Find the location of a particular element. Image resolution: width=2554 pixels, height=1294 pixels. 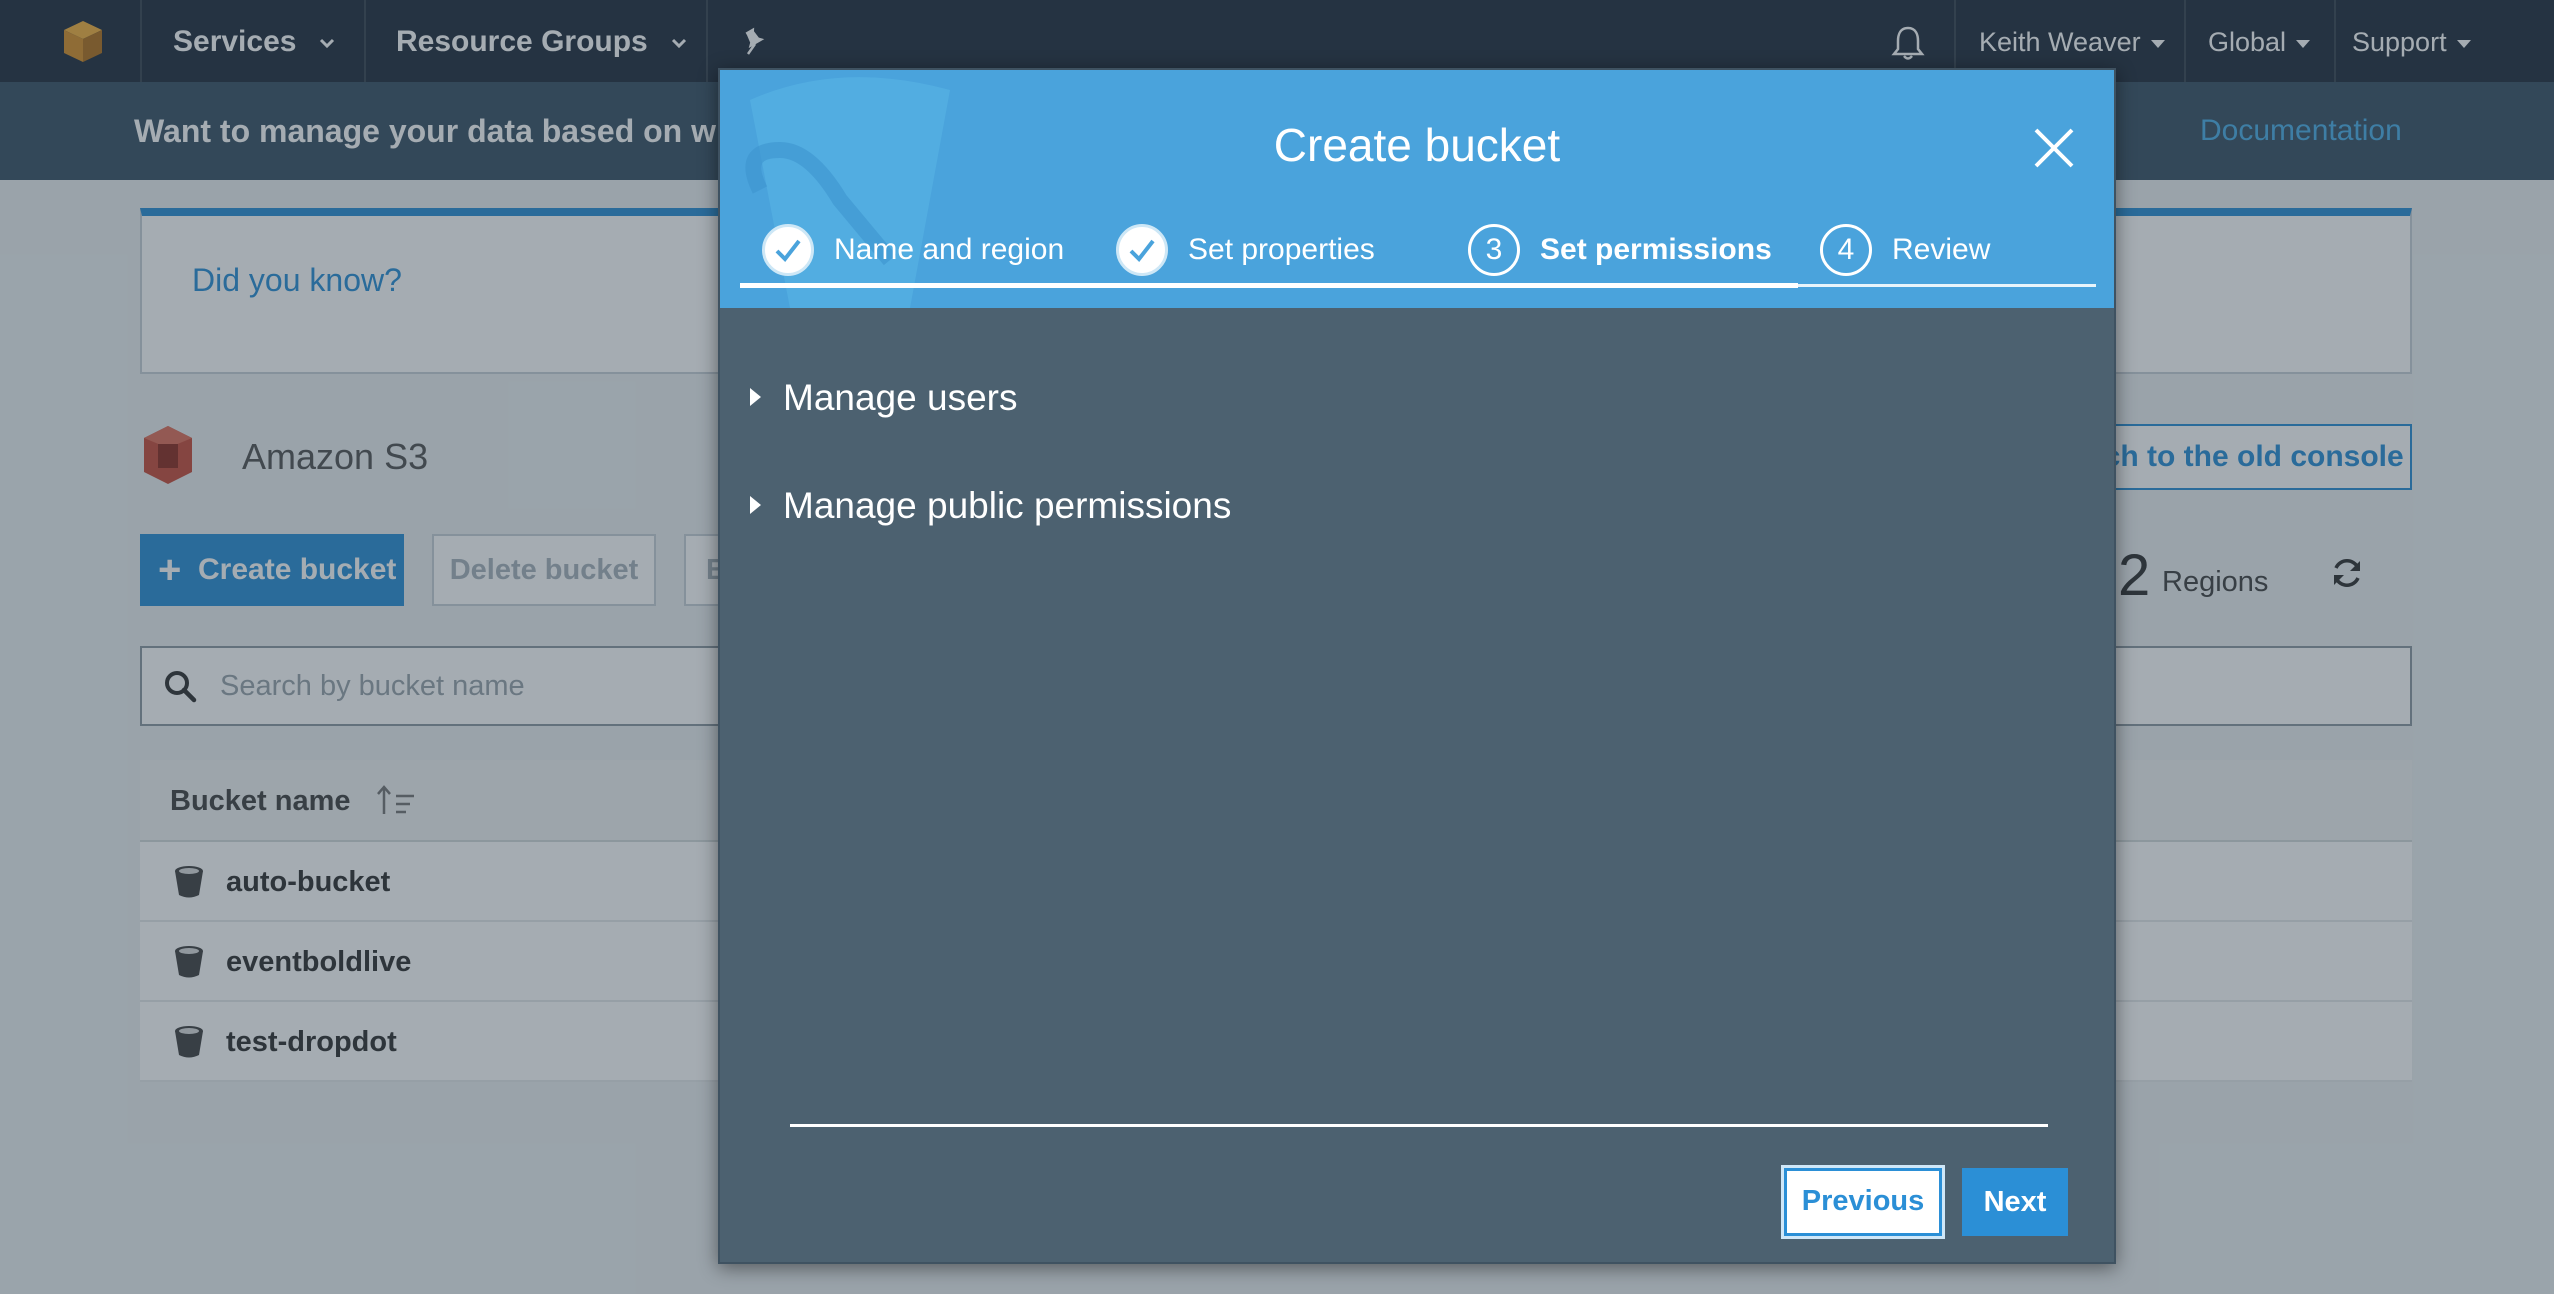

previous-button: Previous is located at coordinates (1863, 1202).